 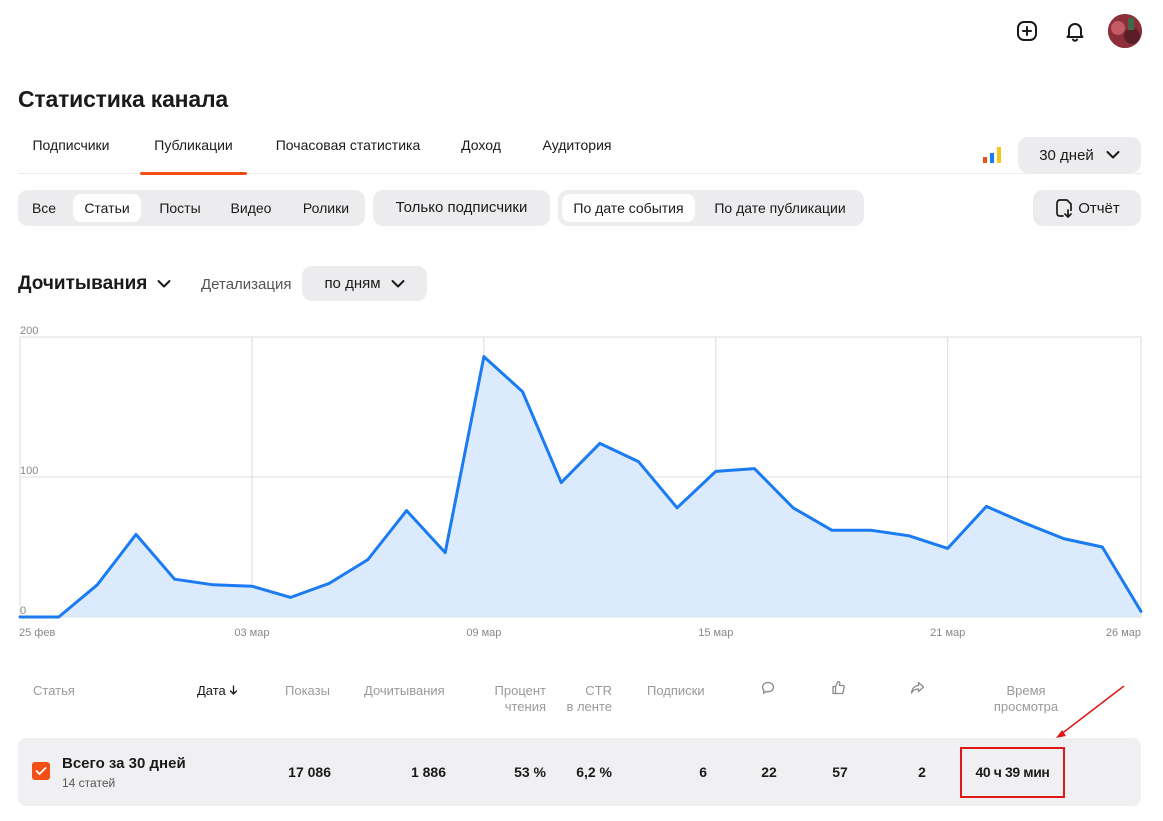 What do you see at coordinates (89, 783) in the screenshot?
I see `total-row-subtitle: 14 статей` at bounding box center [89, 783].